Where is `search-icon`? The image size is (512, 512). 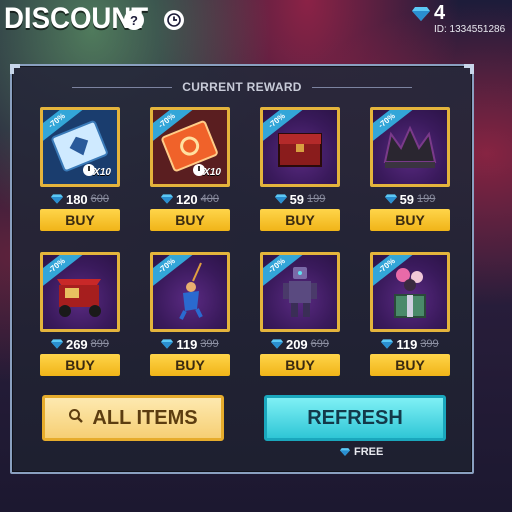 search-icon is located at coordinates (76, 418).